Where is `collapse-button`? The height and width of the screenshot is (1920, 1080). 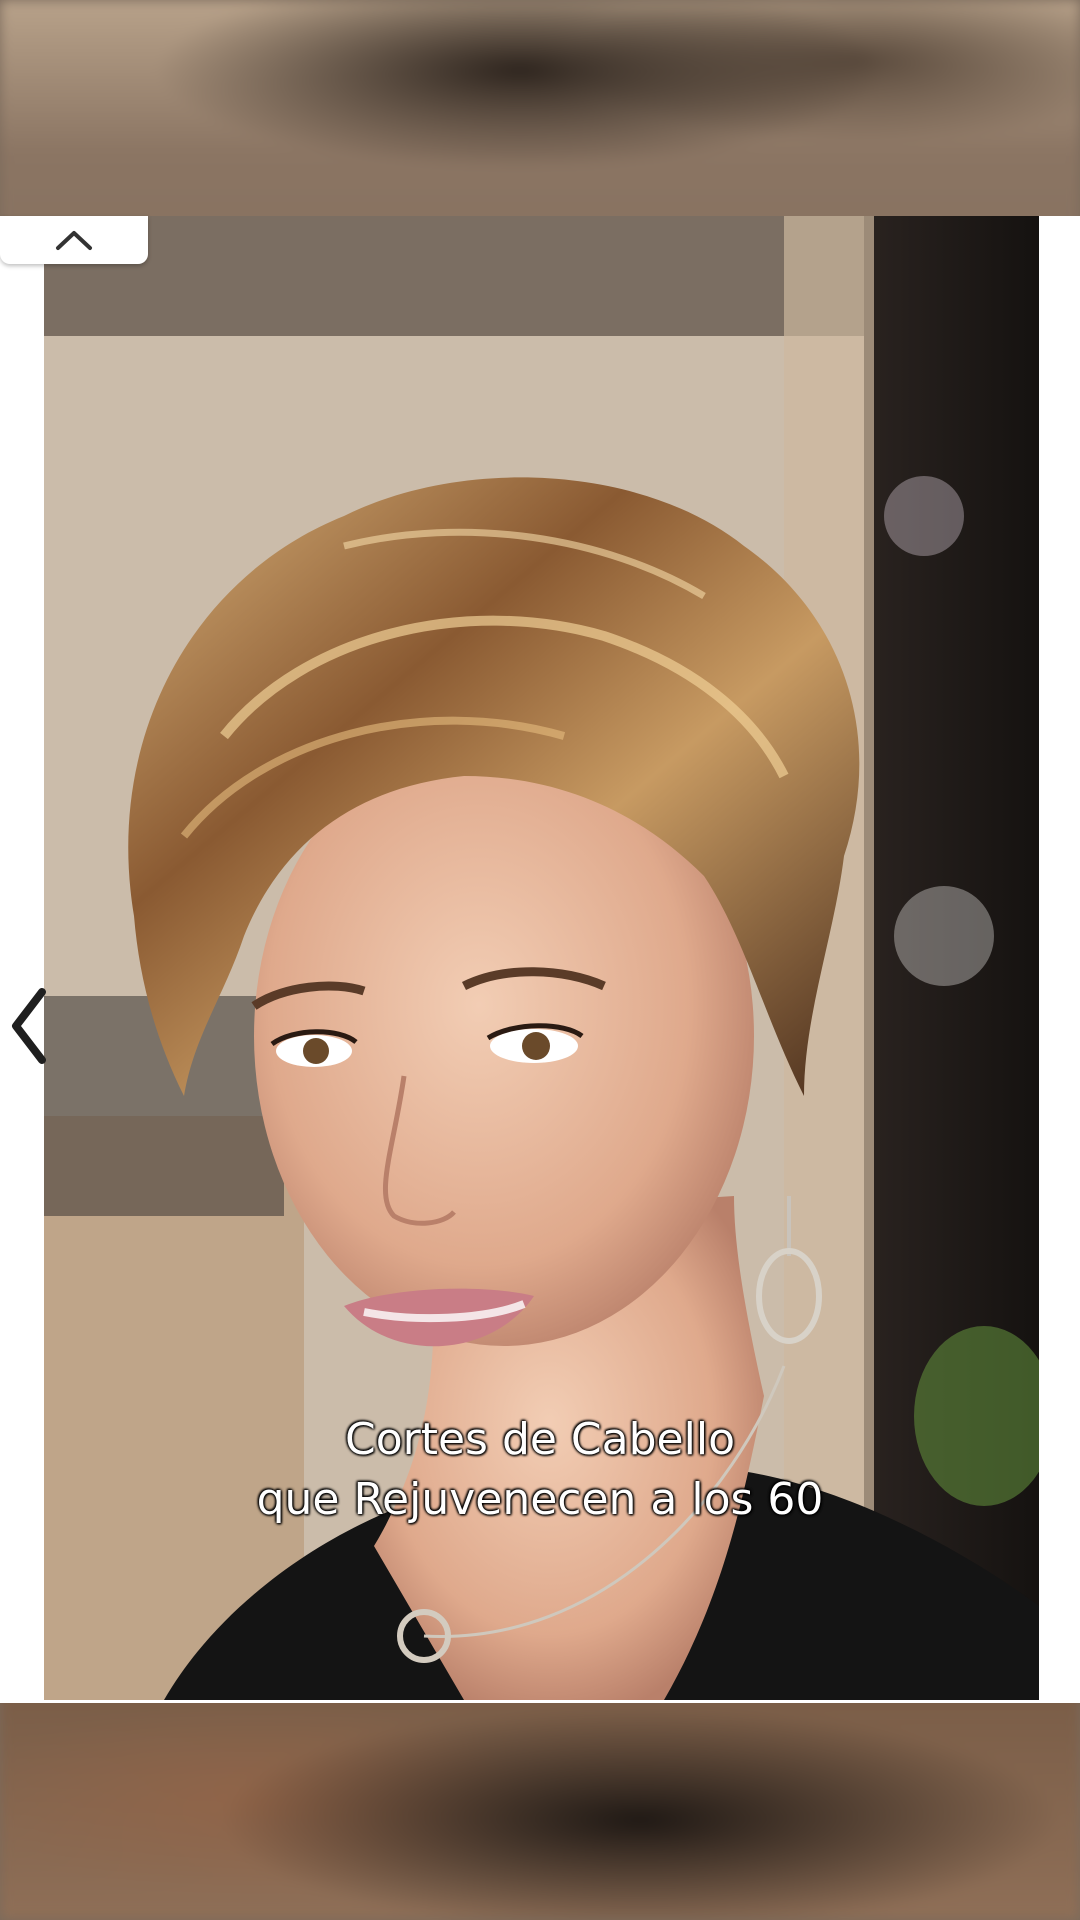
collapse-button is located at coordinates (74, 240).